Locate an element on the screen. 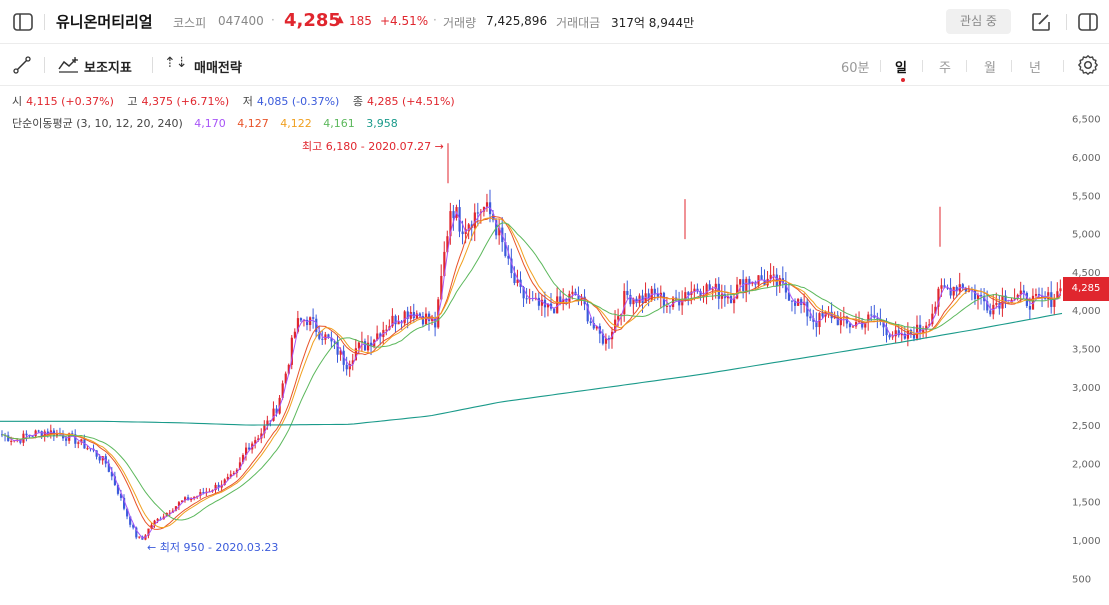 The height and width of the screenshot is (605, 1109). watch-button: 관심 중 is located at coordinates (978, 21).